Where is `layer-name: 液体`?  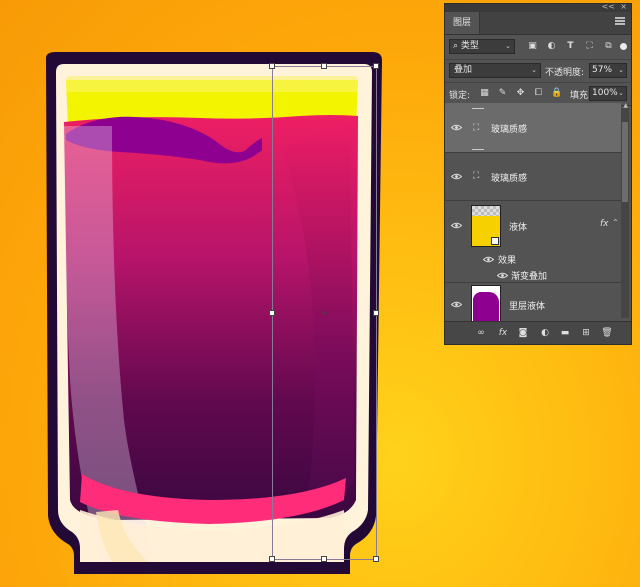
layer-name: 液体 is located at coordinates (518, 226).